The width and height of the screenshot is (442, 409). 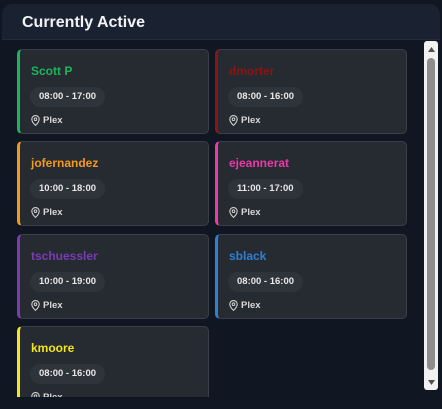 What do you see at coordinates (311, 276) in the screenshot?
I see `user-card: sblack 08:00 - 16:00 Plex` at bounding box center [311, 276].